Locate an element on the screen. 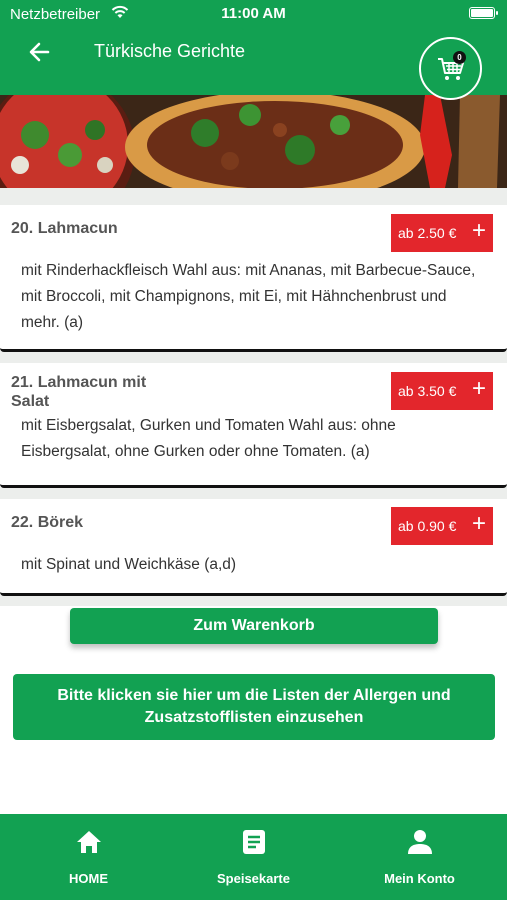 This screenshot has height=900, width=507. food-banner-illustration is located at coordinates (253, 141).